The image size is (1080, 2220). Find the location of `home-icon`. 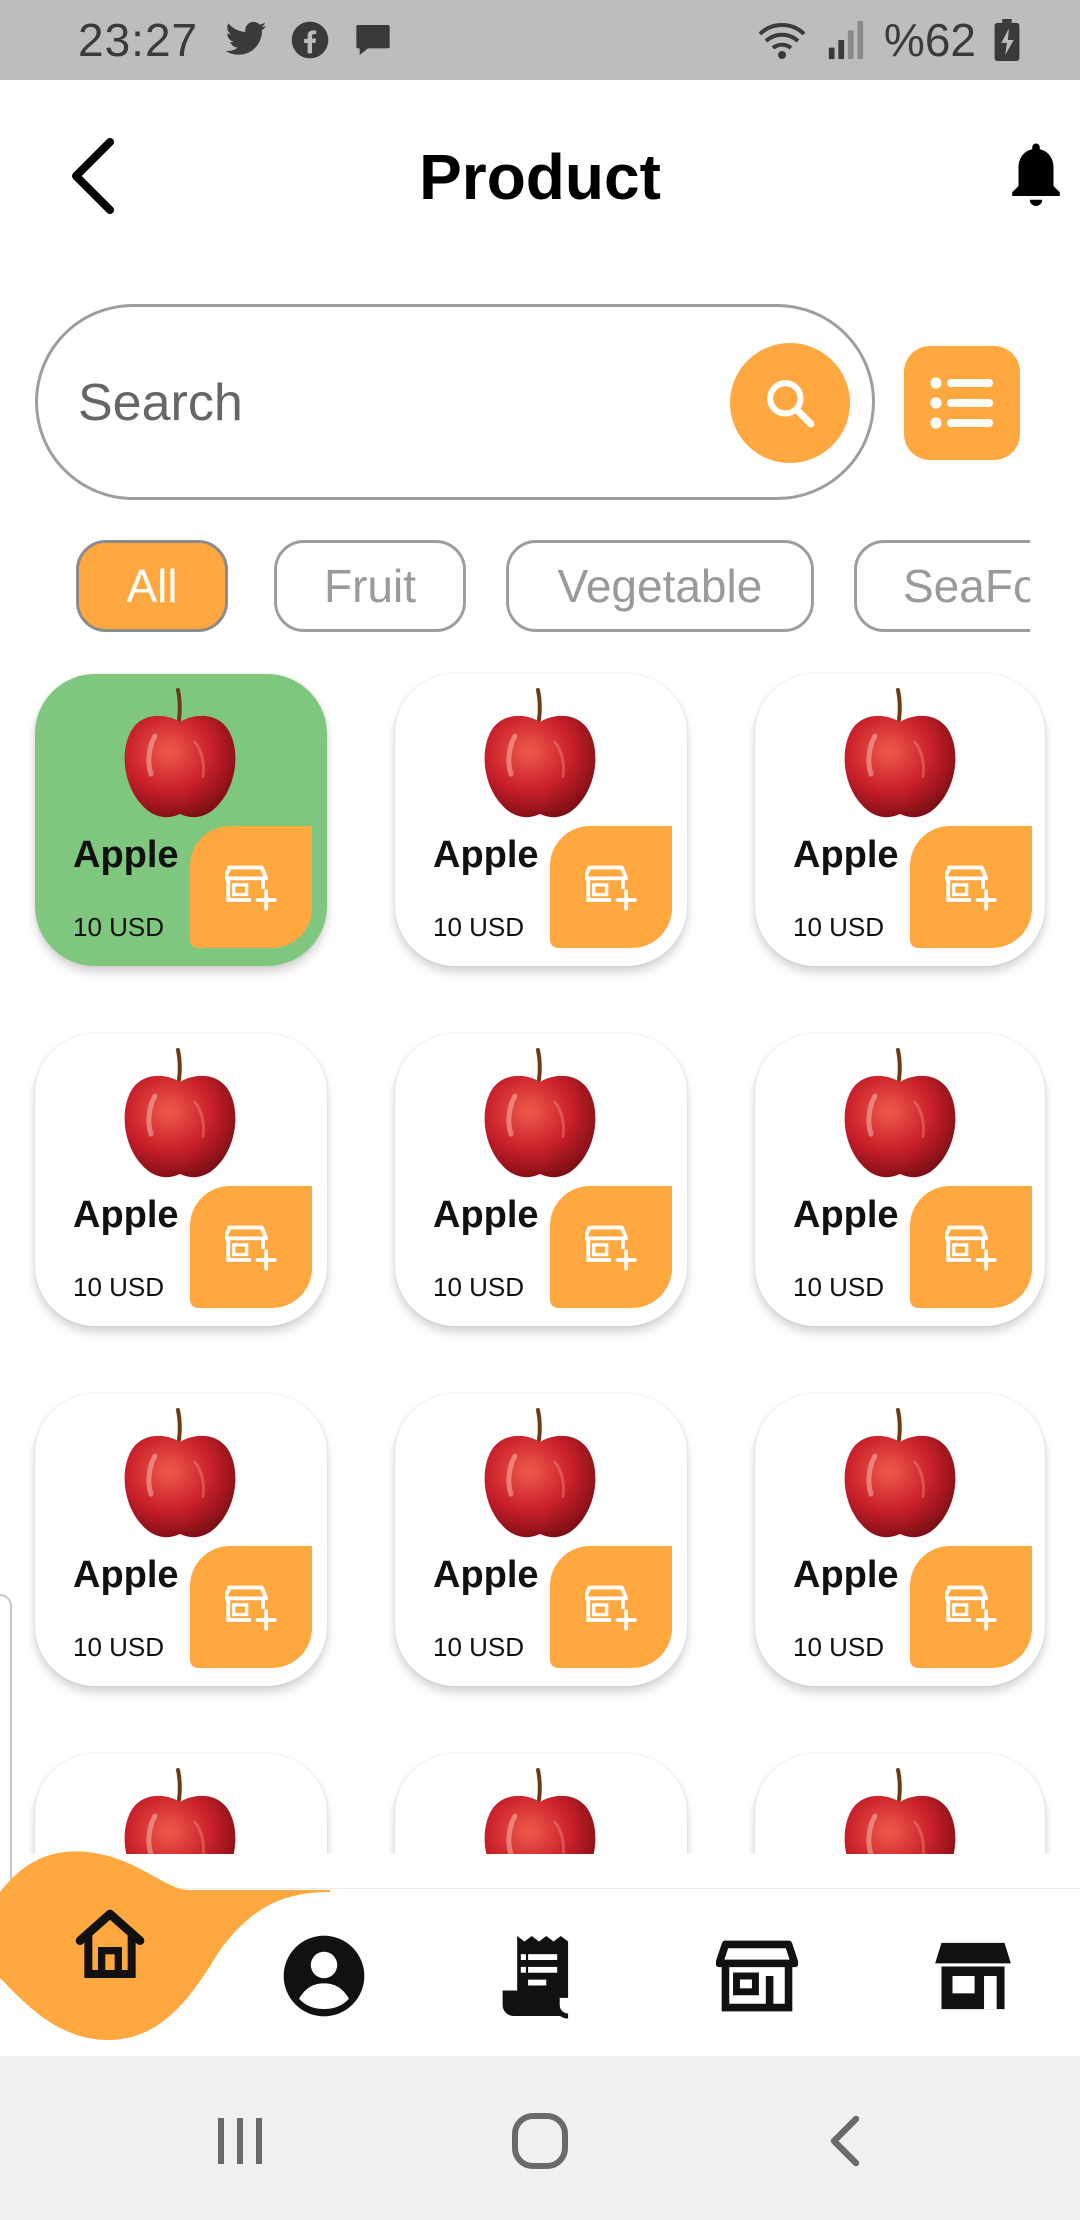

home-icon is located at coordinates (110, 1943).